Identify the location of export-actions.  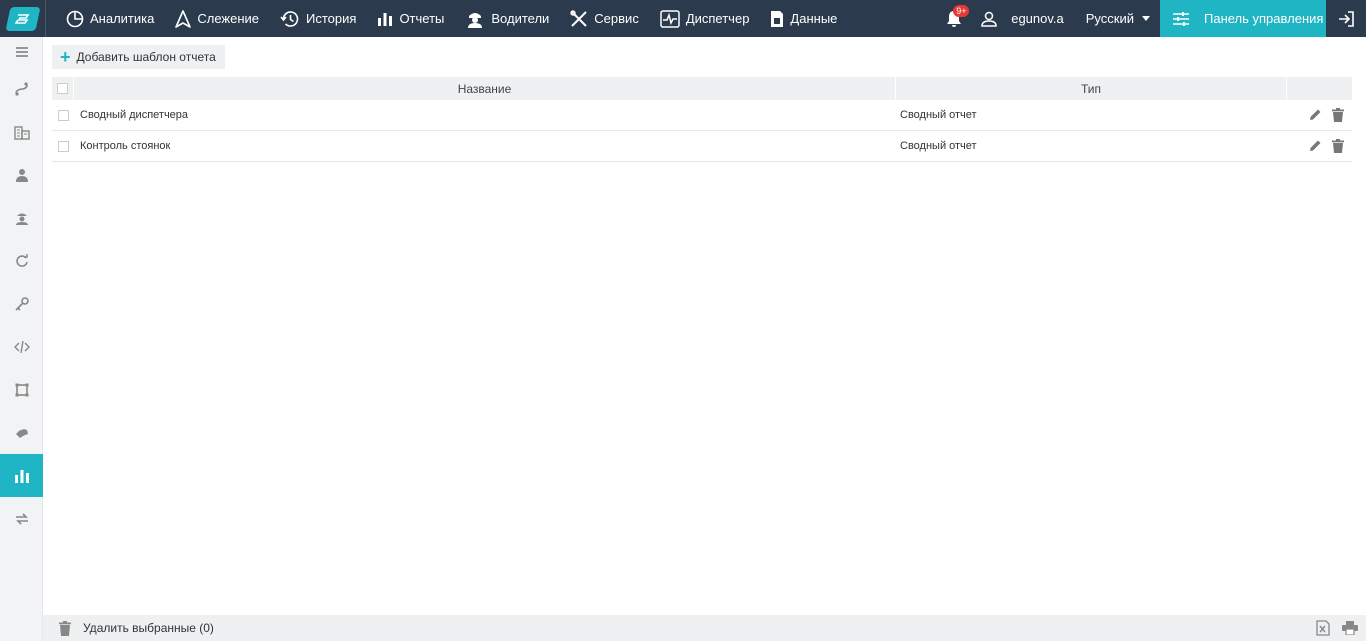
(1331, 628).